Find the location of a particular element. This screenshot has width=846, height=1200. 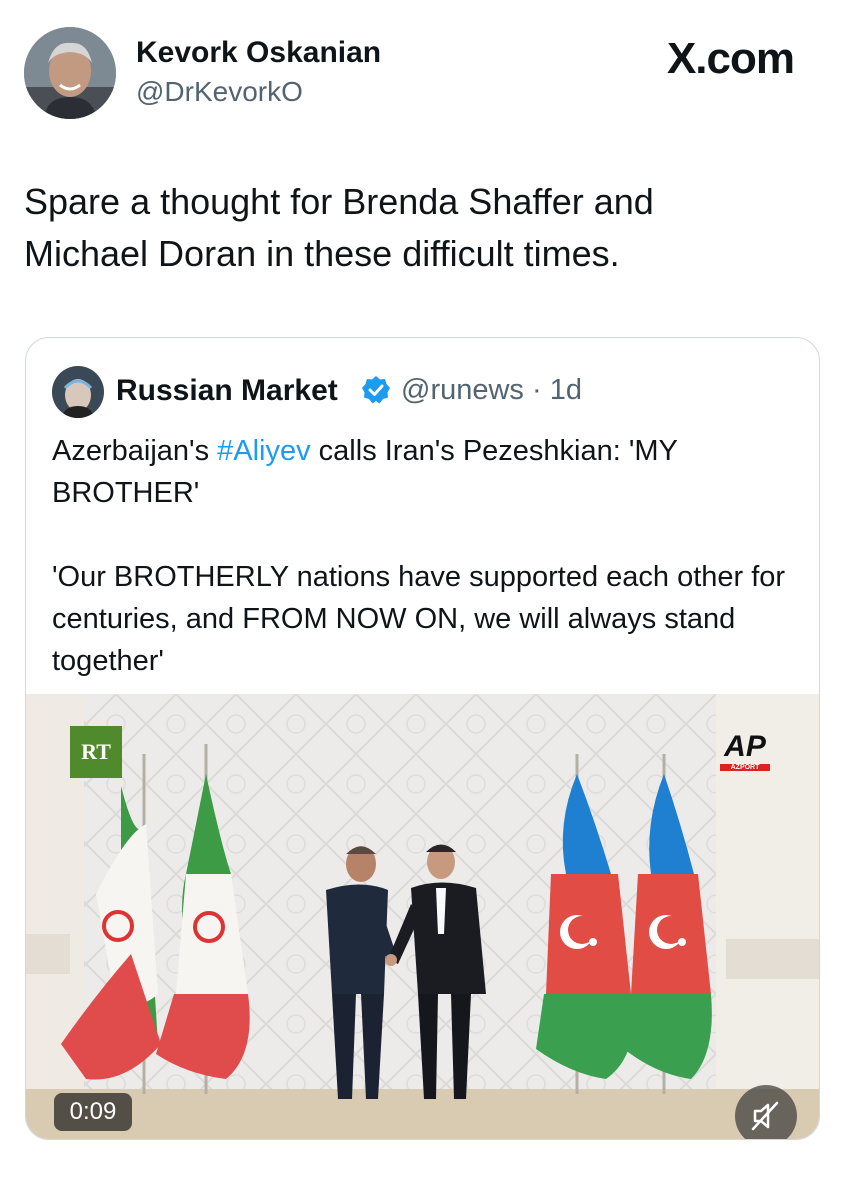

ap-watermark-text: AP is located at coordinates (745, 746).